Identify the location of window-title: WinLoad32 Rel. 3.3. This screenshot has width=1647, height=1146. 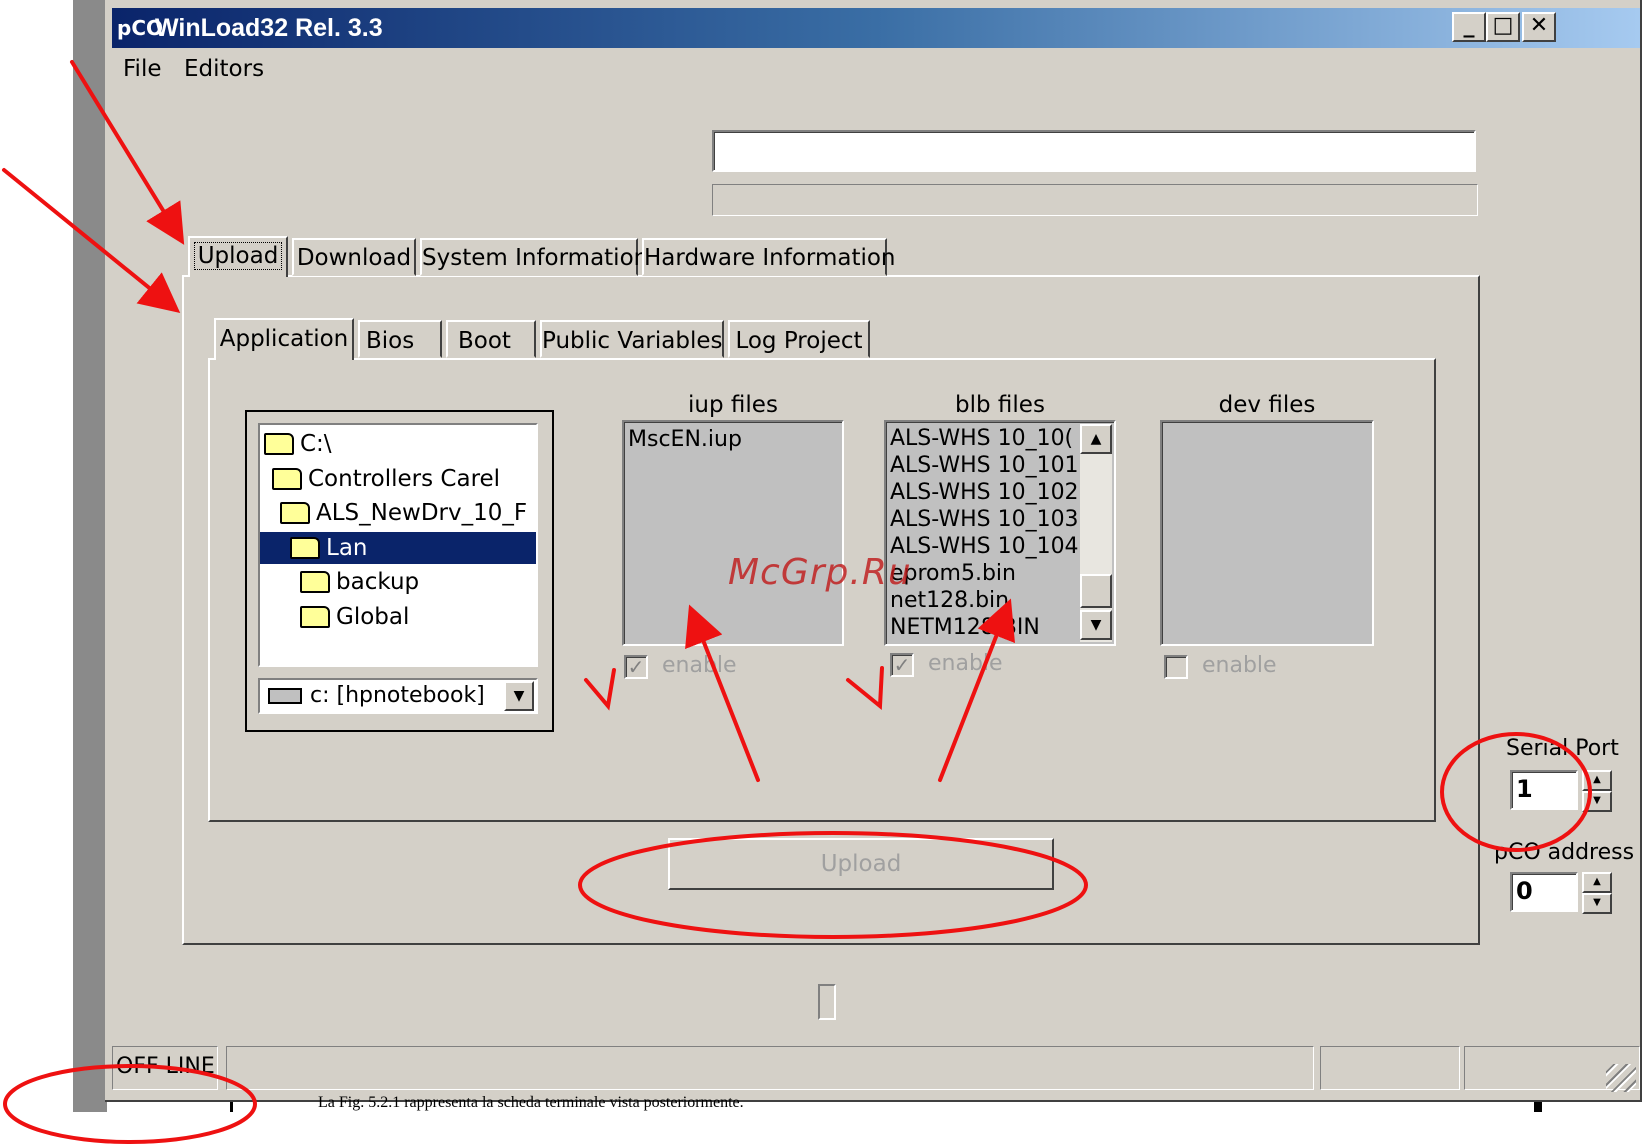
(269, 28).